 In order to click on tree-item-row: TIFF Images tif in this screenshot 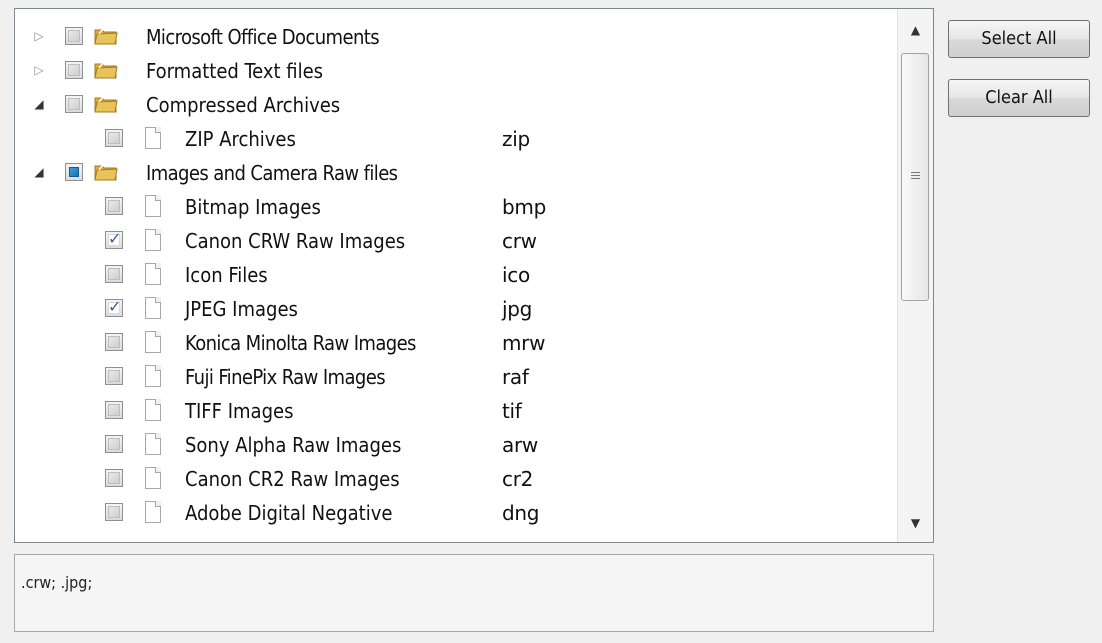, I will do `click(456, 410)`.